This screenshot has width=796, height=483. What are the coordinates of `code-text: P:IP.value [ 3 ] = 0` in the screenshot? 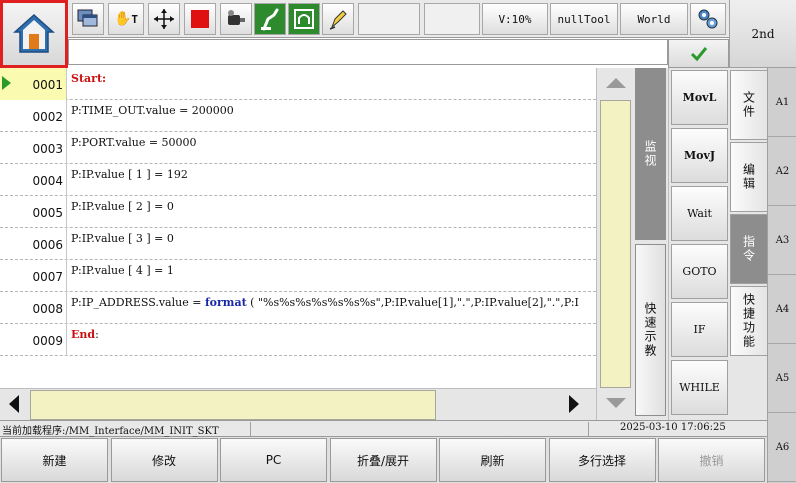 It's located at (122, 238).